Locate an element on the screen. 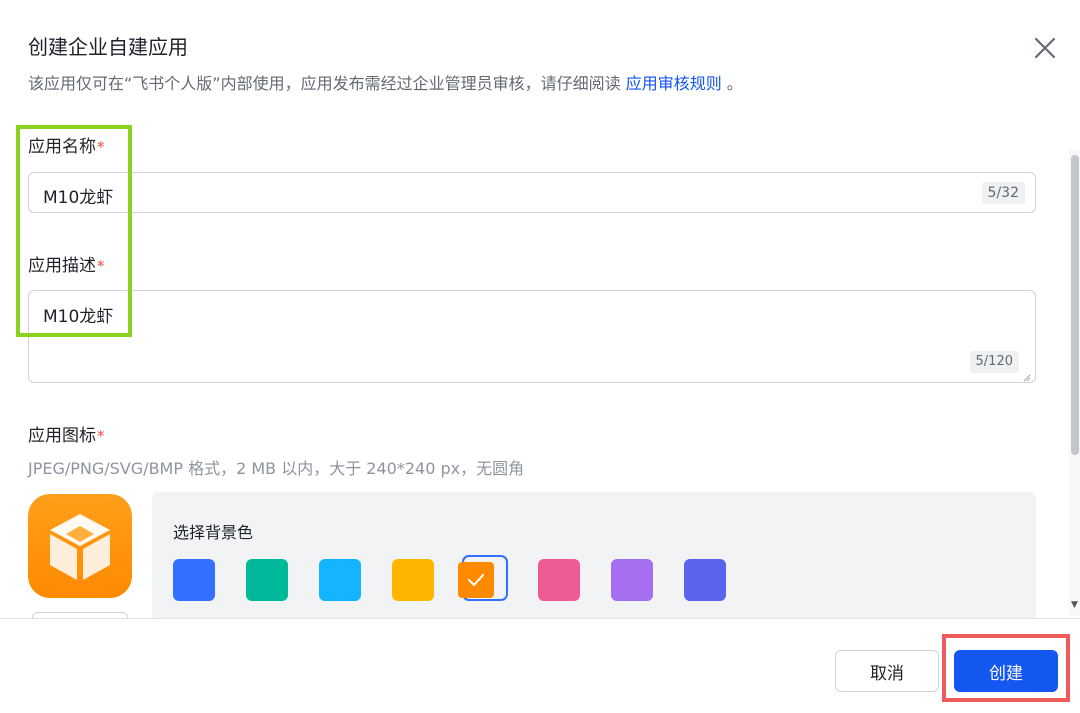  subtitle-suffix: 。 is located at coordinates (734, 83).